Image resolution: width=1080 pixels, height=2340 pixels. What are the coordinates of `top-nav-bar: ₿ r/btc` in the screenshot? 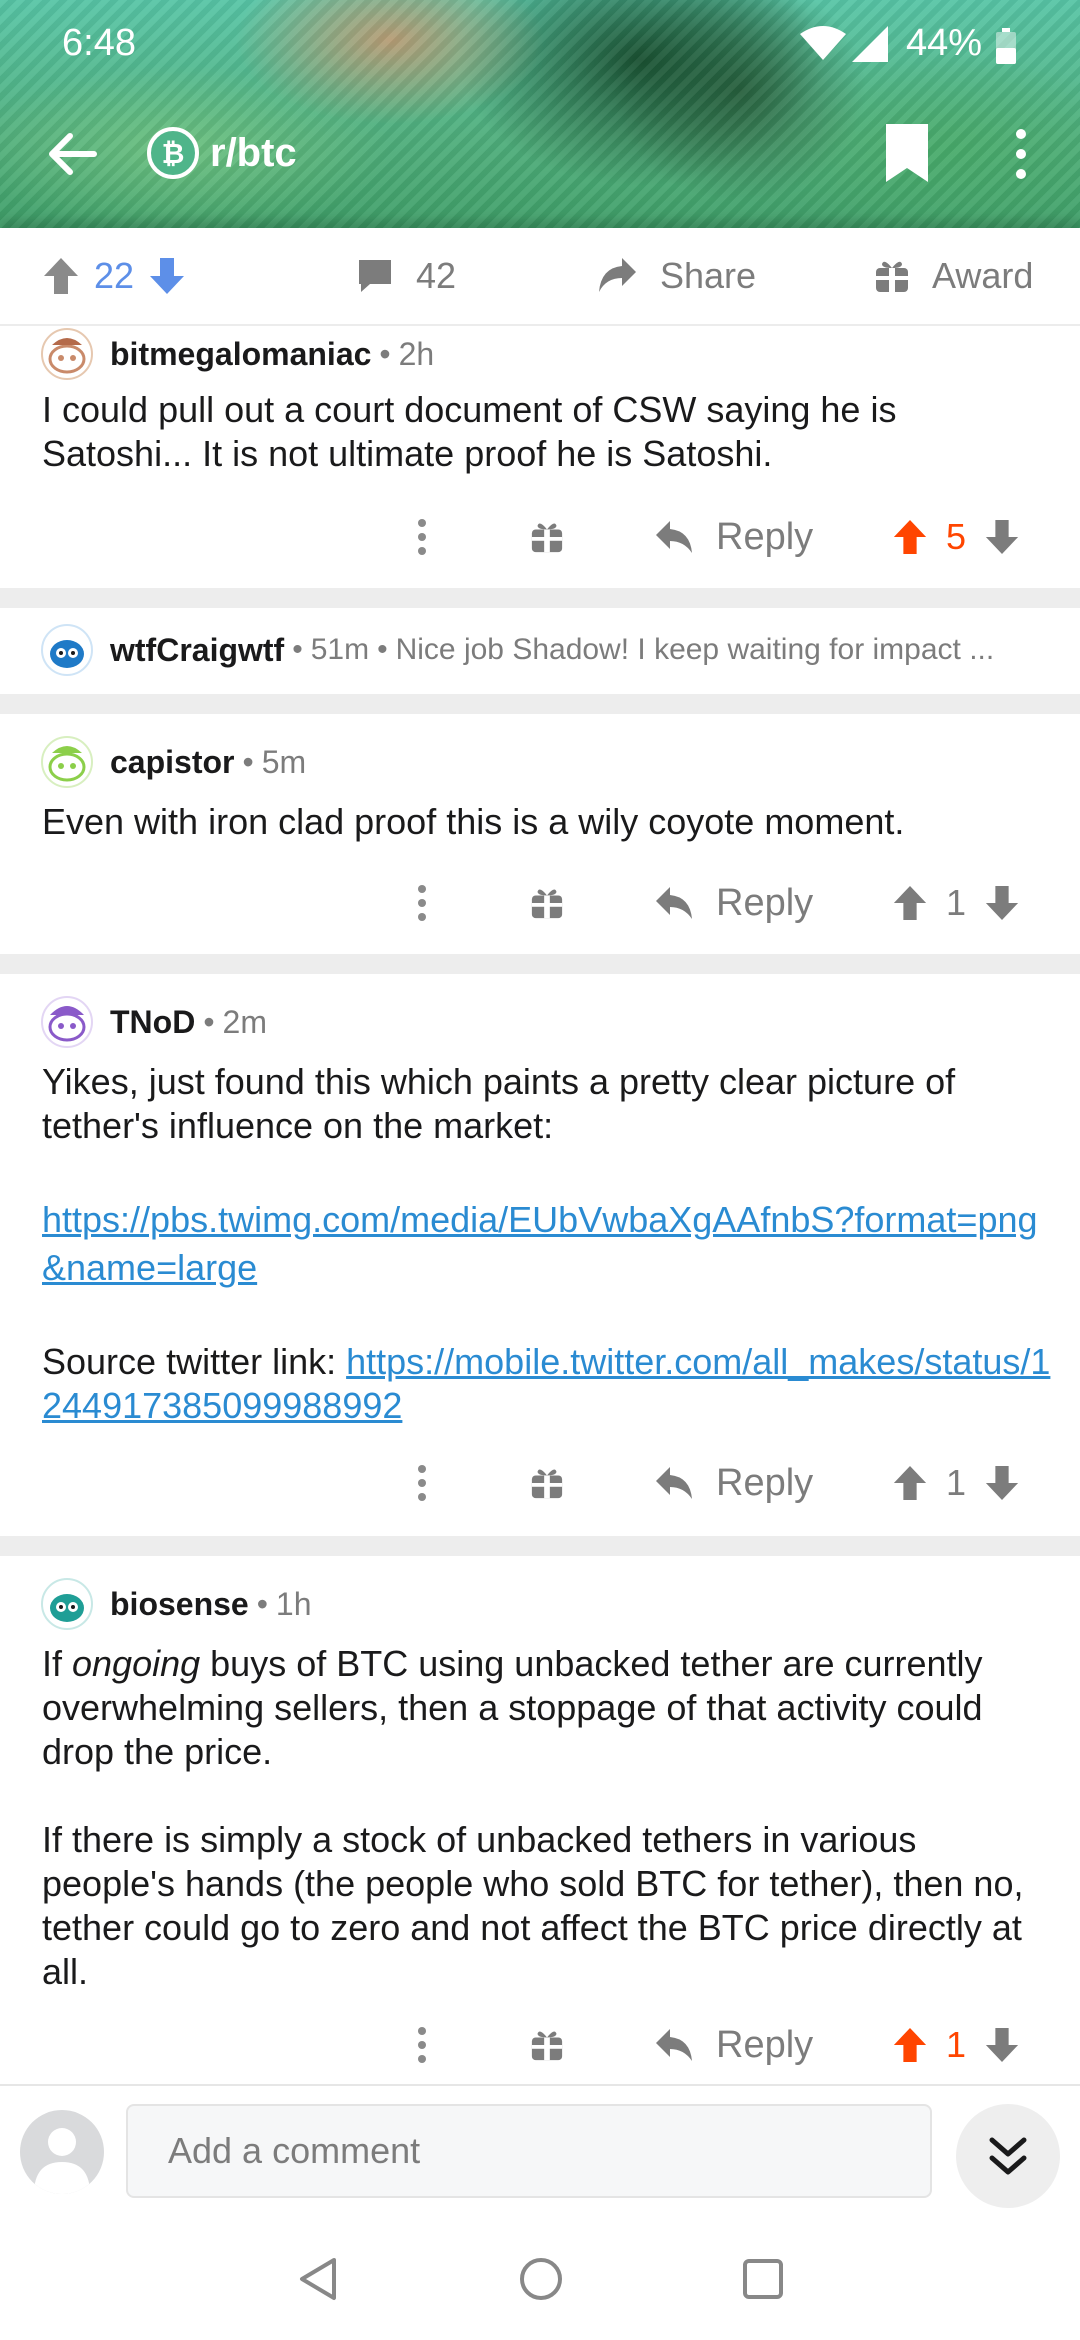 It's located at (540, 153).